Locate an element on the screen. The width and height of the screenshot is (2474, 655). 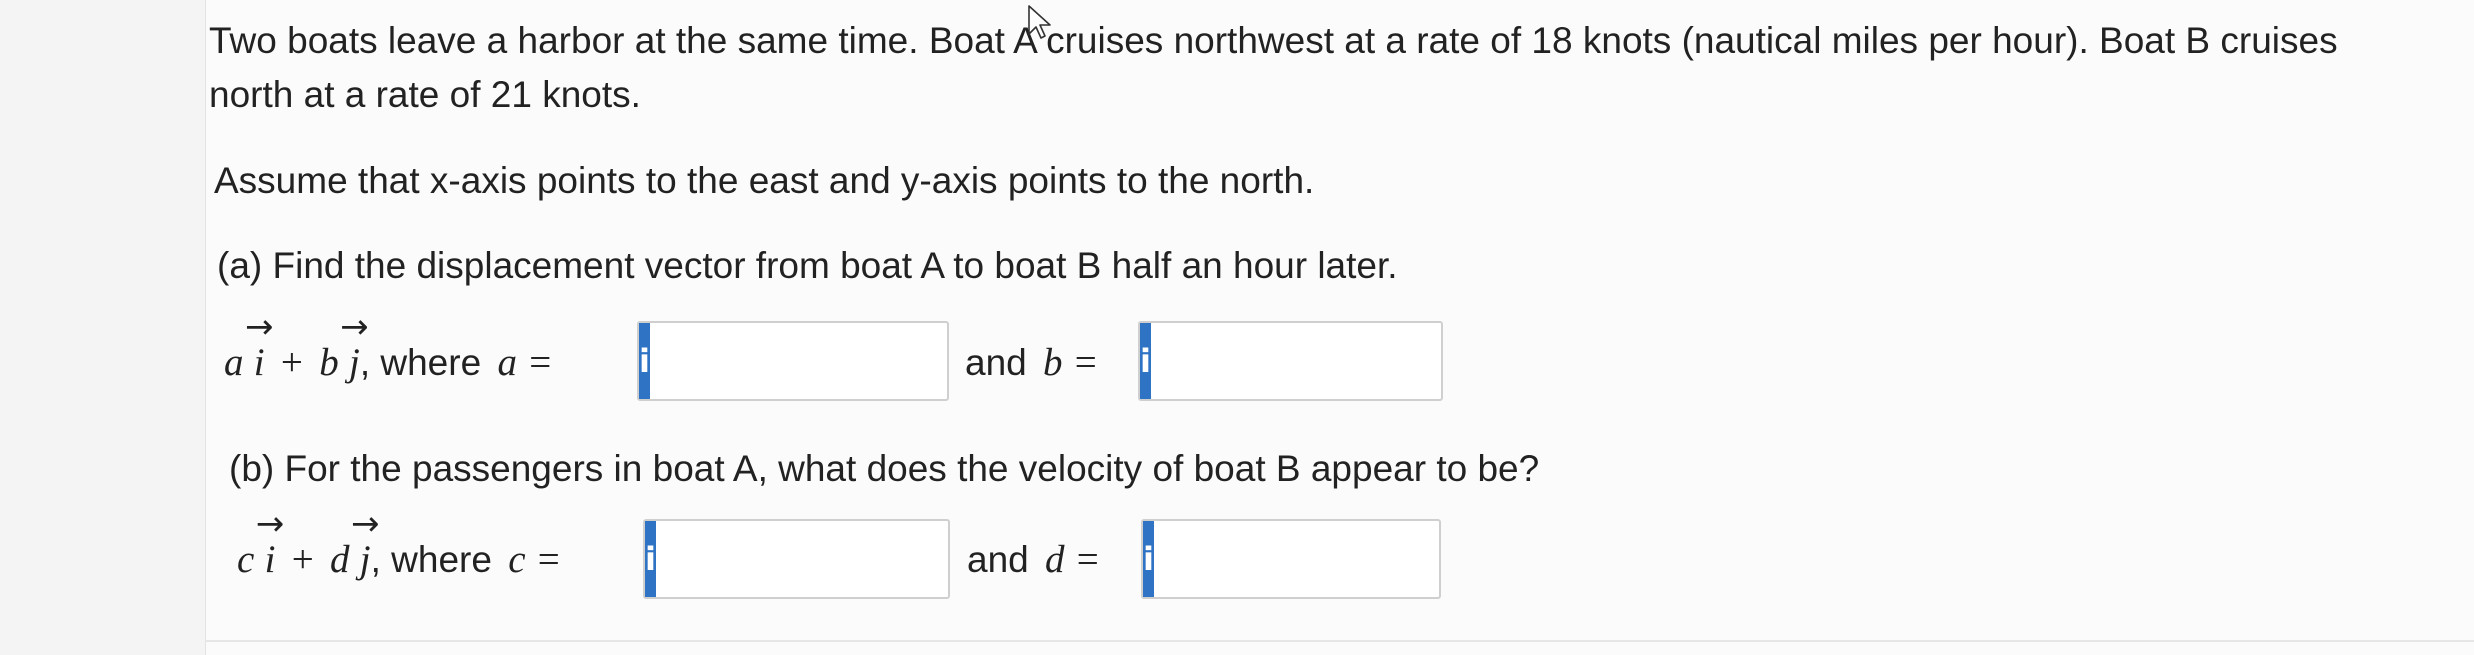
answer-field-c: i is located at coordinates (854, 559).